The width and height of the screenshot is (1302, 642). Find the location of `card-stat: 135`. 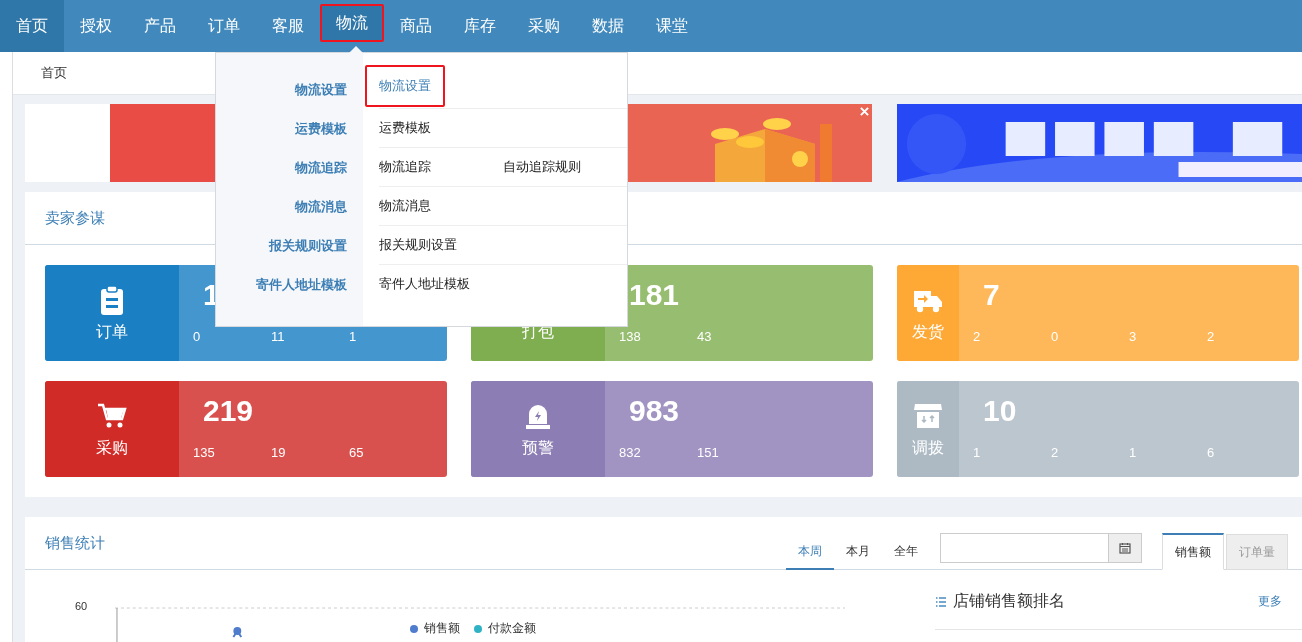

card-stat: 135 is located at coordinates (204, 452).